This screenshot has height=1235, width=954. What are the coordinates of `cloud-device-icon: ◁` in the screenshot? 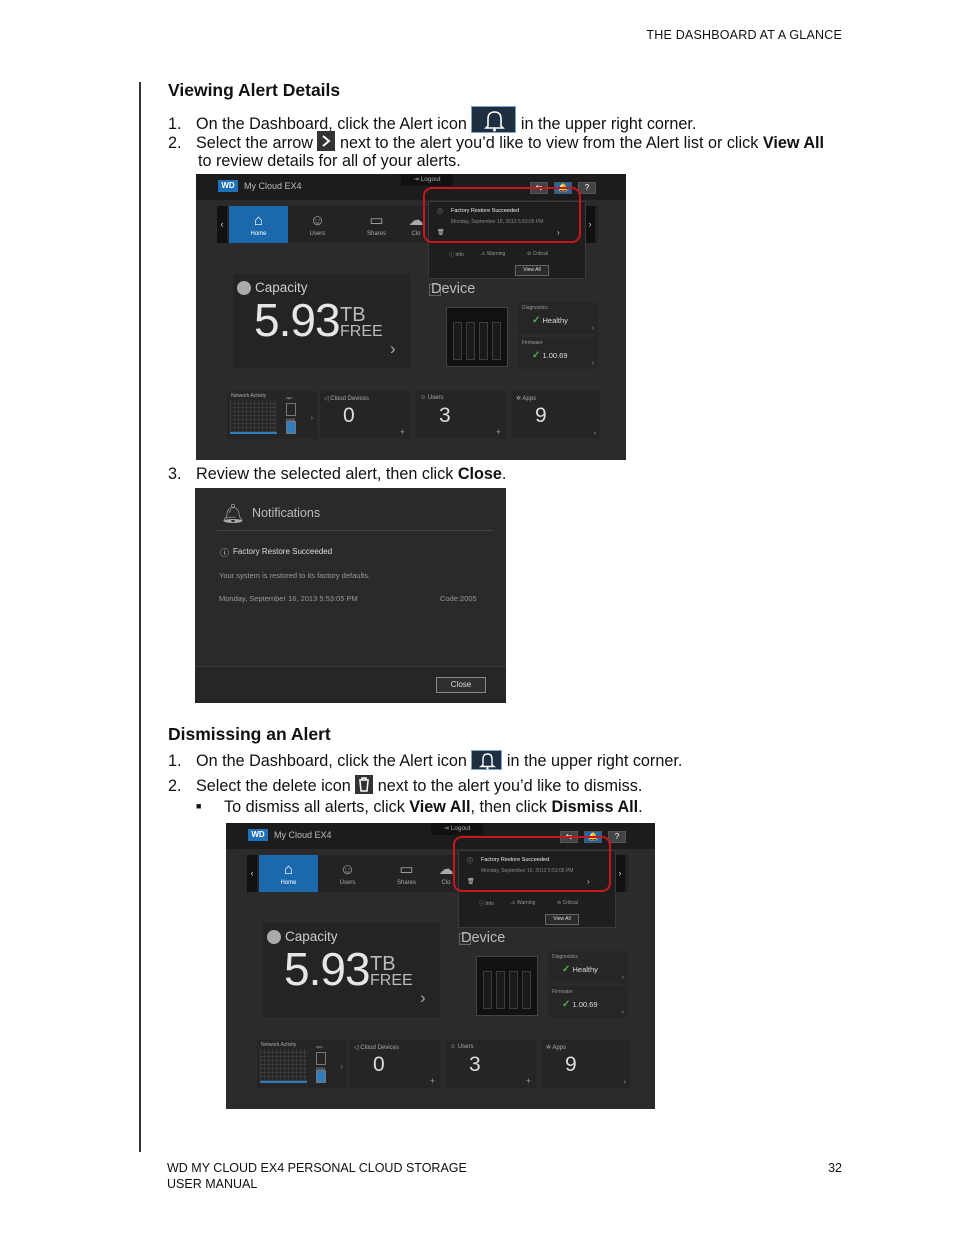 It's located at (356, 1048).